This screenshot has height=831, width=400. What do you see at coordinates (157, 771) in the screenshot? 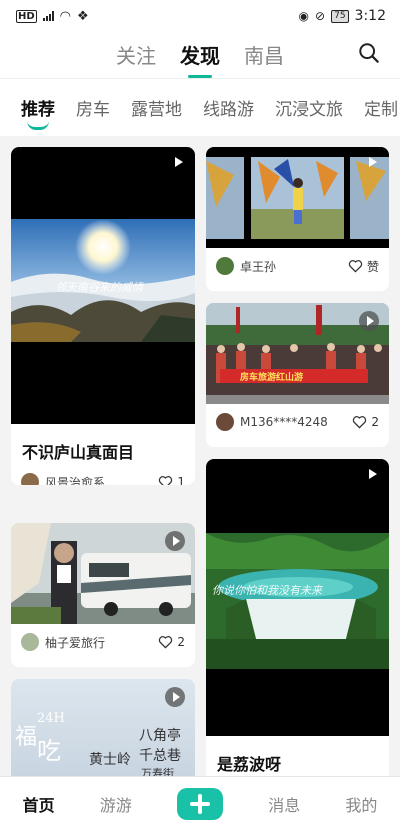
I see `thumbnail-text: 万寿街` at bounding box center [157, 771].